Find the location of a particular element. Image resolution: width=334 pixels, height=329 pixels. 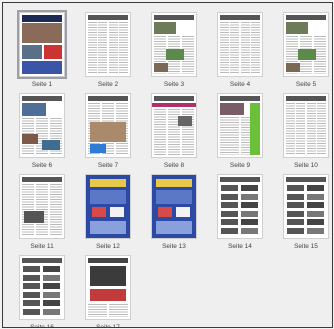

page-thumbnail: Seite 10 is located at coordinates (302, 134).